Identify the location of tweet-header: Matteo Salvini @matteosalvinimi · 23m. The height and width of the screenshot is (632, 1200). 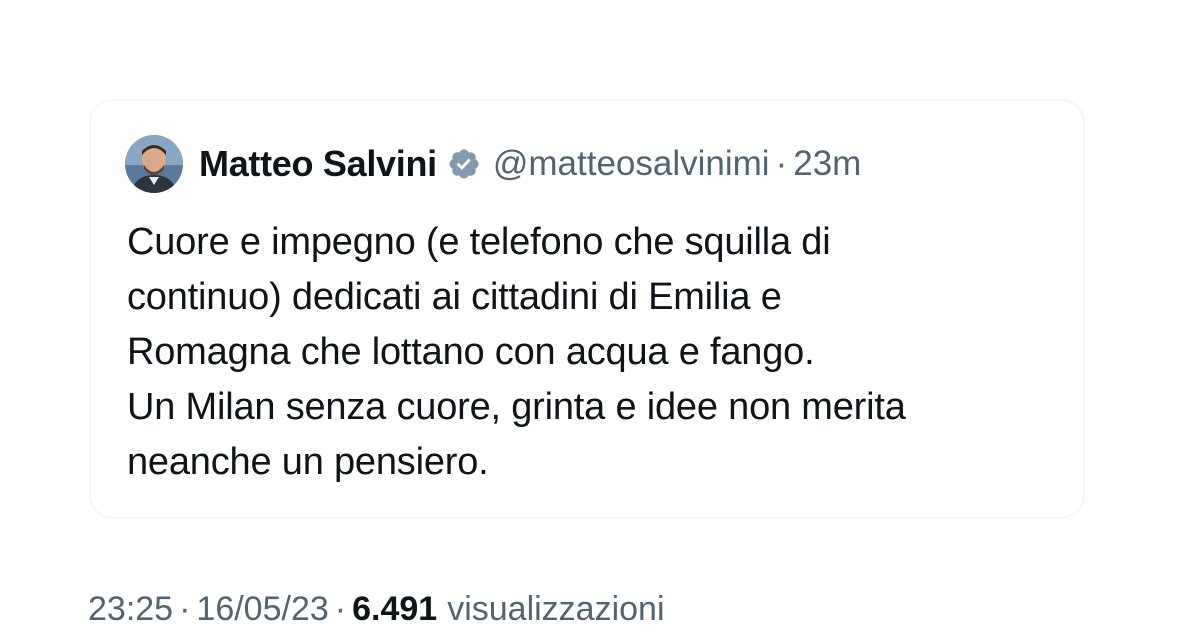
(493, 164).